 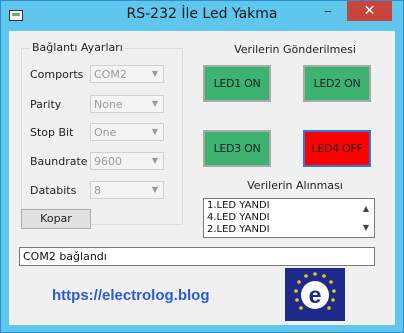 I want to click on received-data-list: 1.LED YANDI 4.LED YANDI 2.LED YANDI ▲ ▼, so click(x=289, y=218).